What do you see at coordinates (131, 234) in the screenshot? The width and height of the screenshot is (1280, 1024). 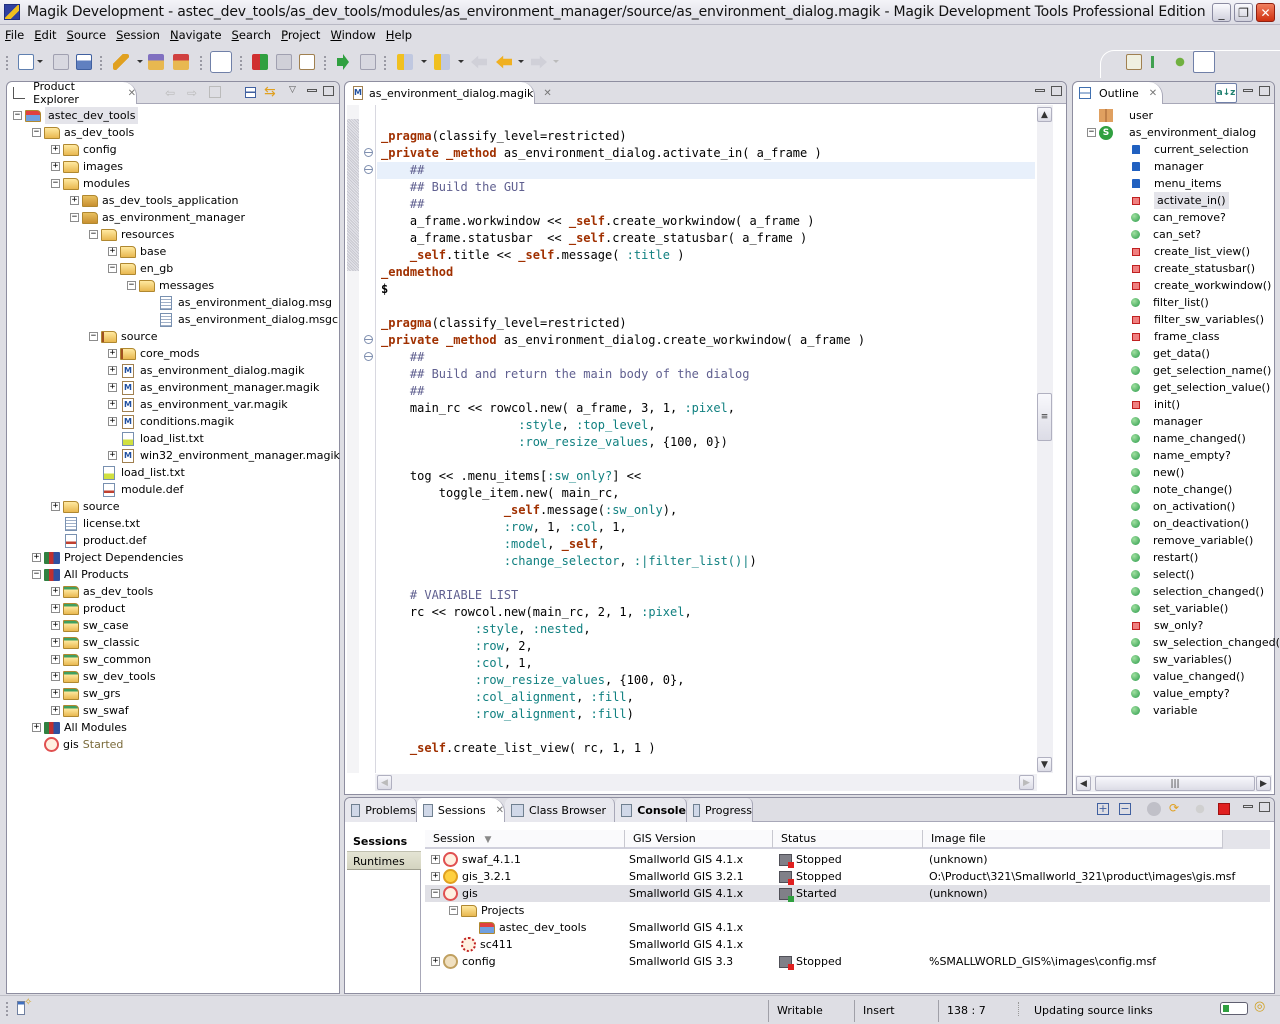 I see `tree-item: − resources` at bounding box center [131, 234].